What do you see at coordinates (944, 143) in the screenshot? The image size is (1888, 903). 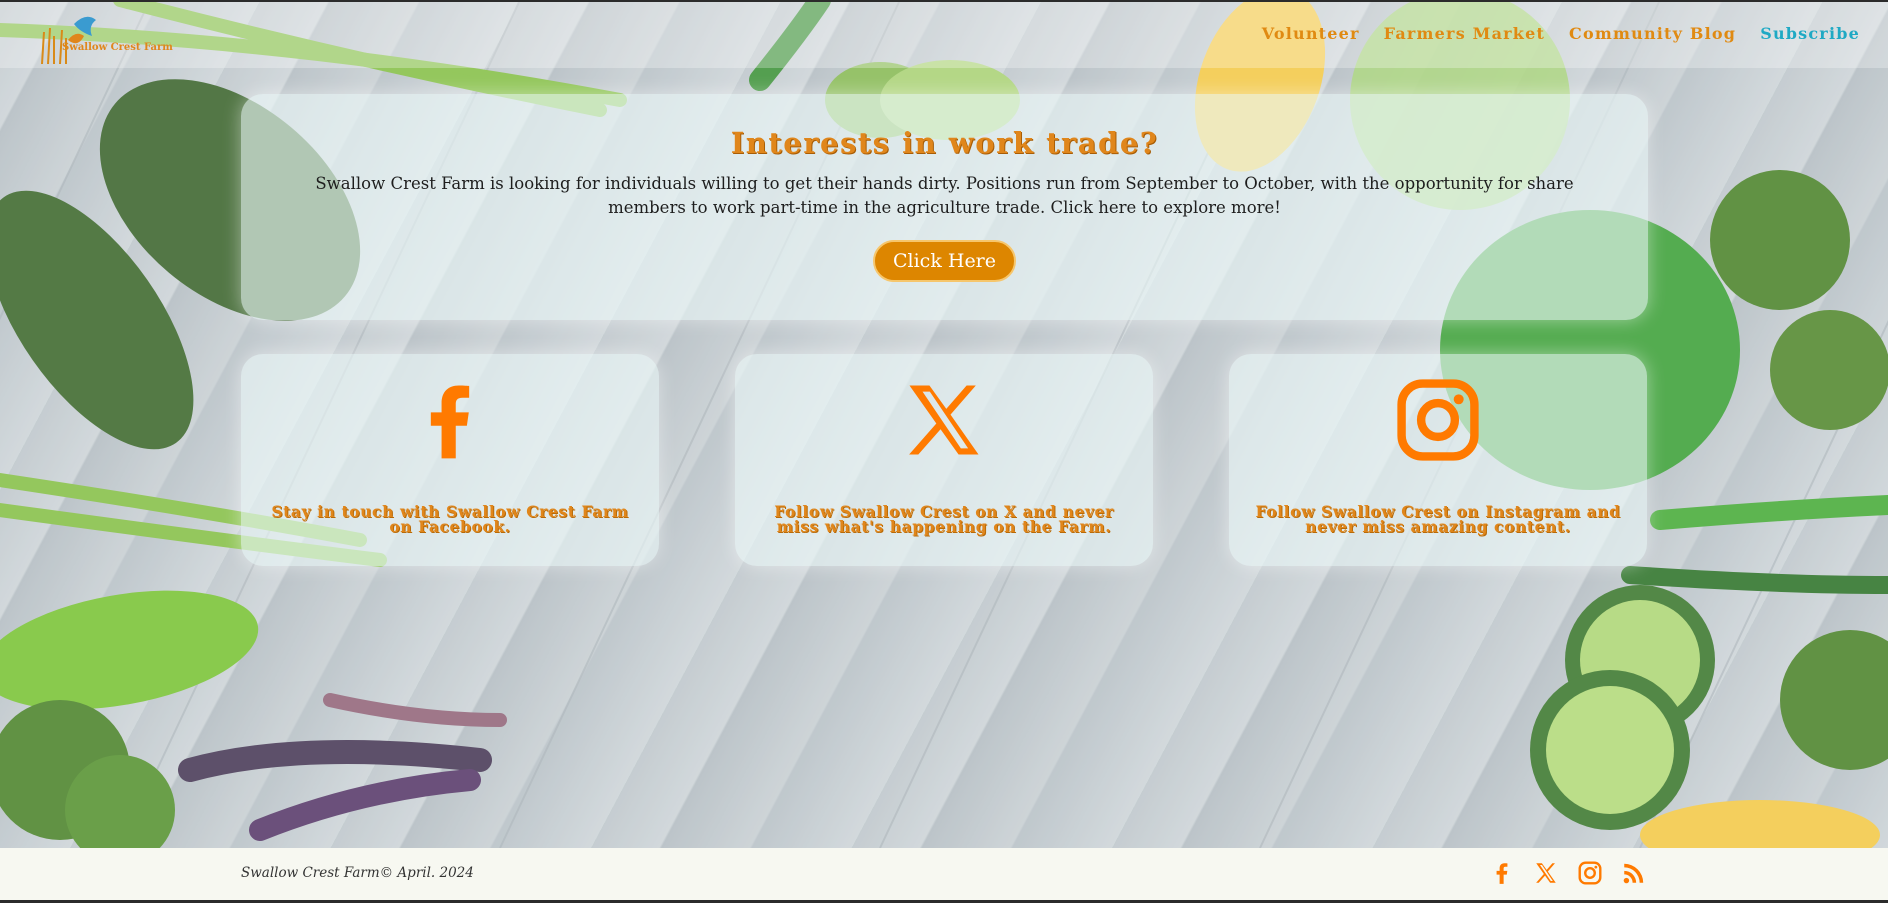 I see `section-title: Interests in work trade?` at bounding box center [944, 143].